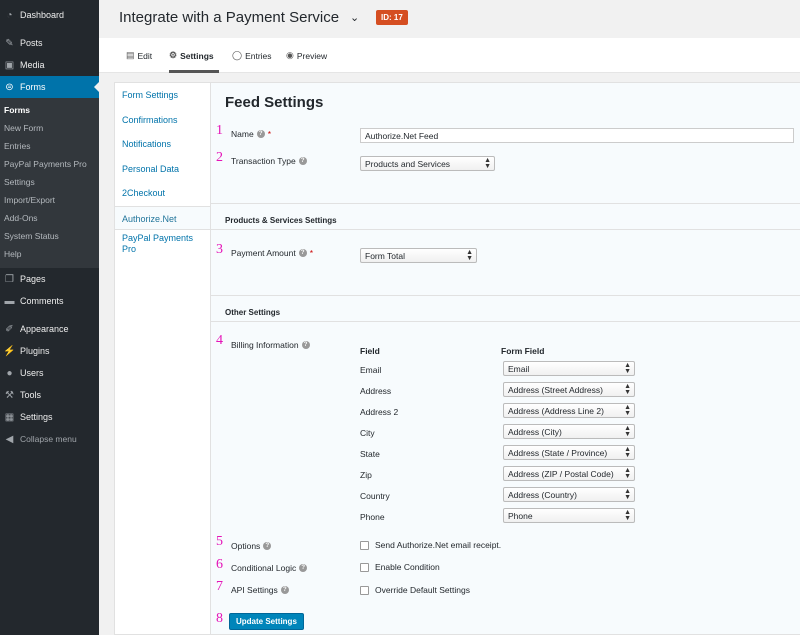 Image resolution: width=800 pixels, height=635 pixels. I want to click on menu-appearance: ✐ Appearance, so click(49, 329).